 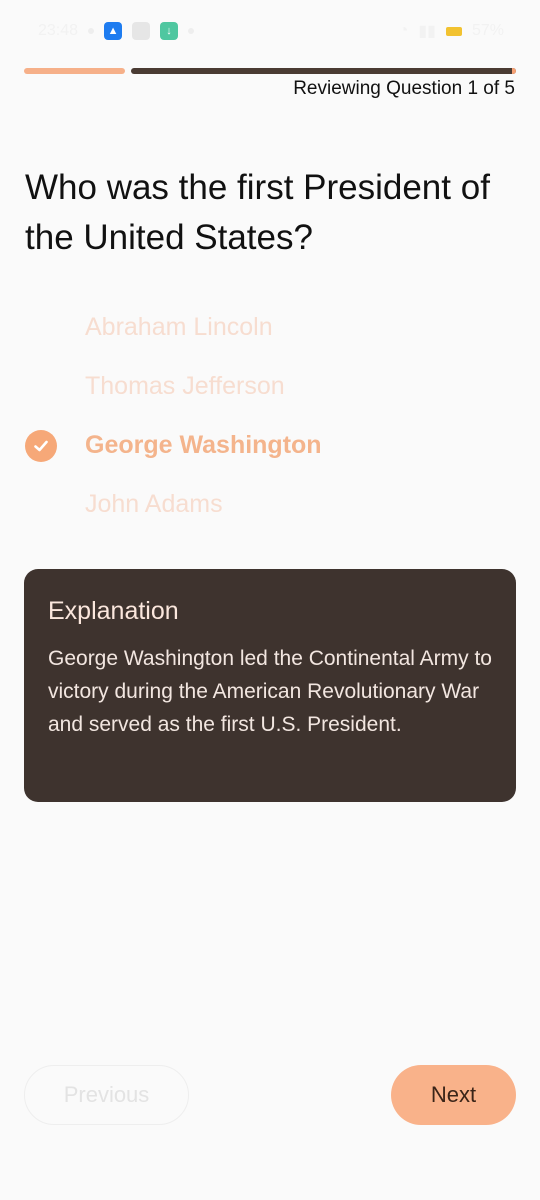 What do you see at coordinates (179, 327) in the screenshot?
I see `answer-option-label: Abraham Lincoln` at bounding box center [179, 327].